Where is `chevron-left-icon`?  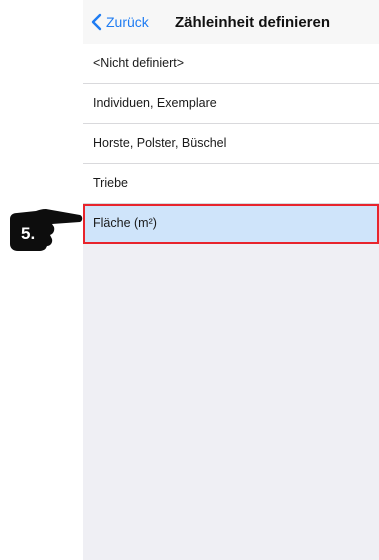
chevron-left-icon is located at coordinates (96, 22).